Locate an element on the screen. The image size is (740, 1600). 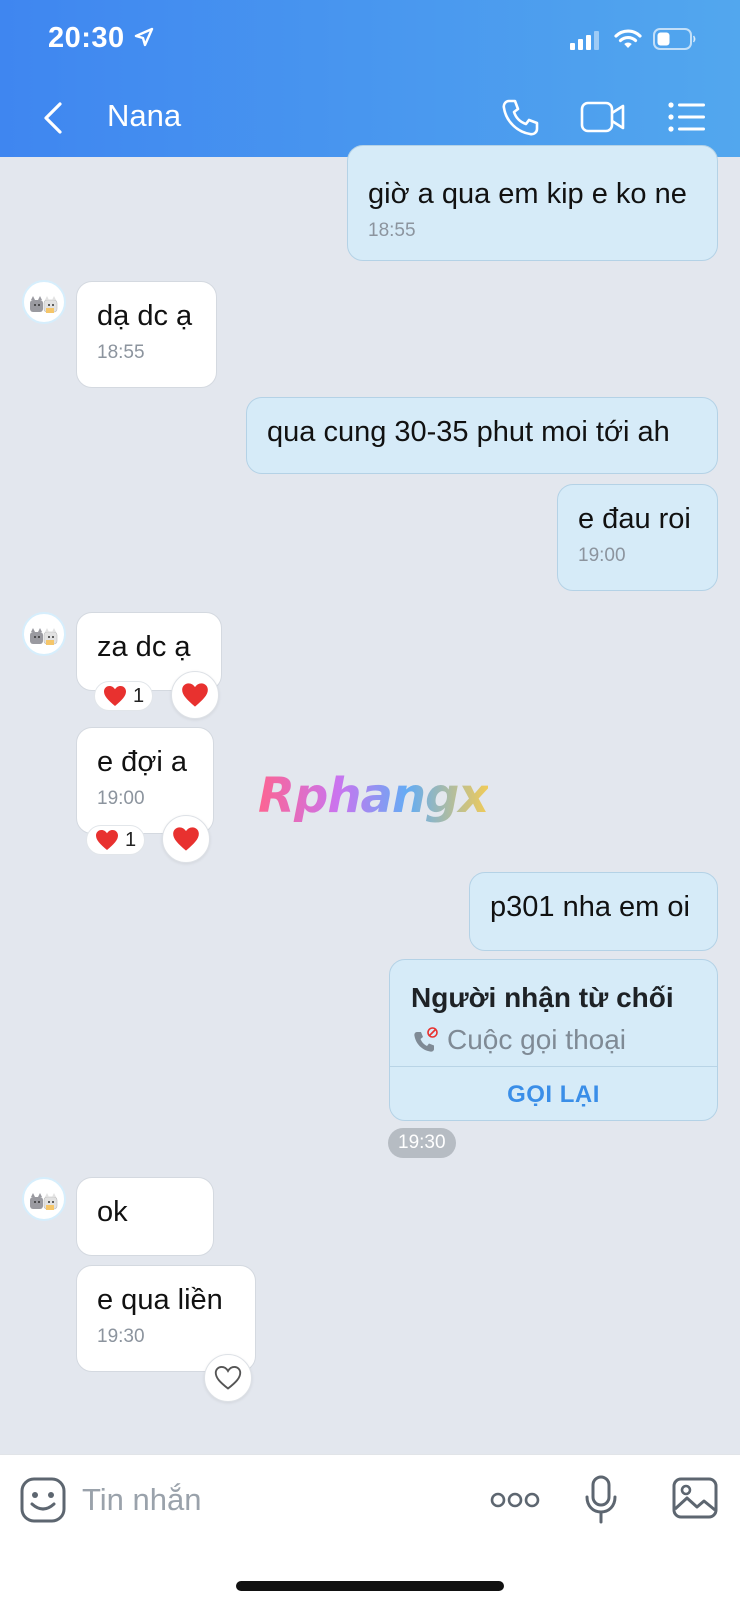
signal-icon is located at coordinates (584, 40).